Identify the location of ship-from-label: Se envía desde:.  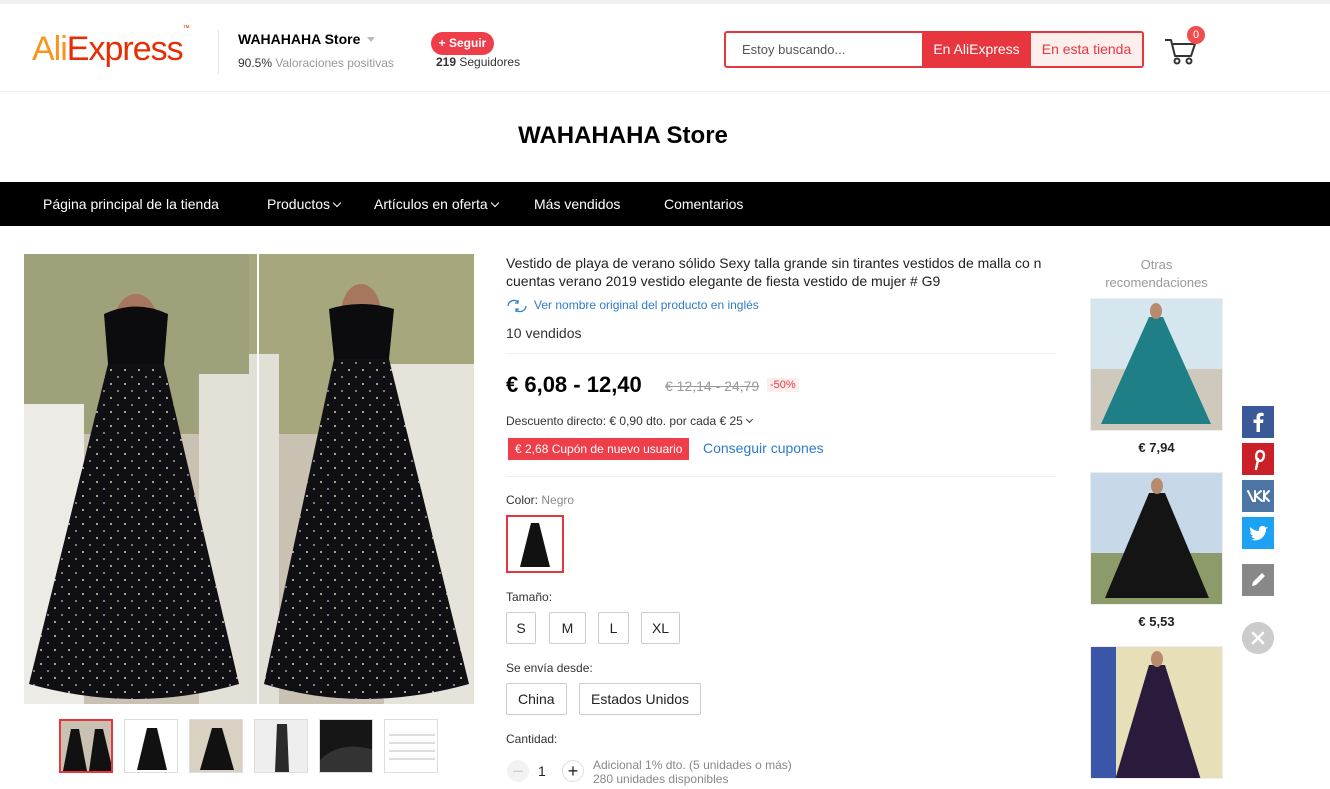
(549, 668).